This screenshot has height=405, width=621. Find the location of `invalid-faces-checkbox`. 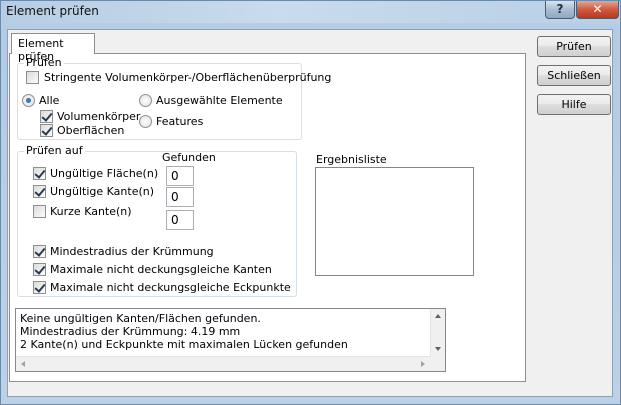

invalid-faces-checkbox is located at coordinates (39, 173).